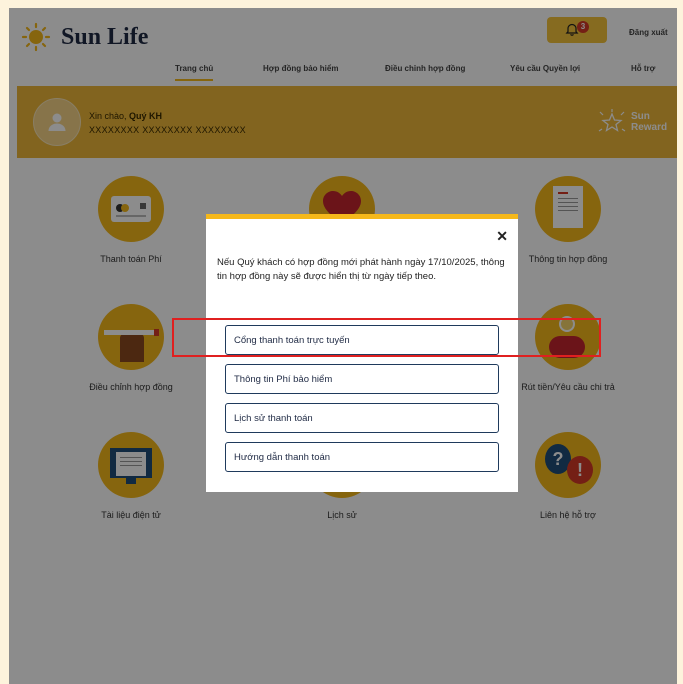 Image resolution: width=683 pixels, height=684 pixels. What do you see at coordinates (386, 337) in the screenshot?
I see `highlight-box` at bounding box center [386, 337].